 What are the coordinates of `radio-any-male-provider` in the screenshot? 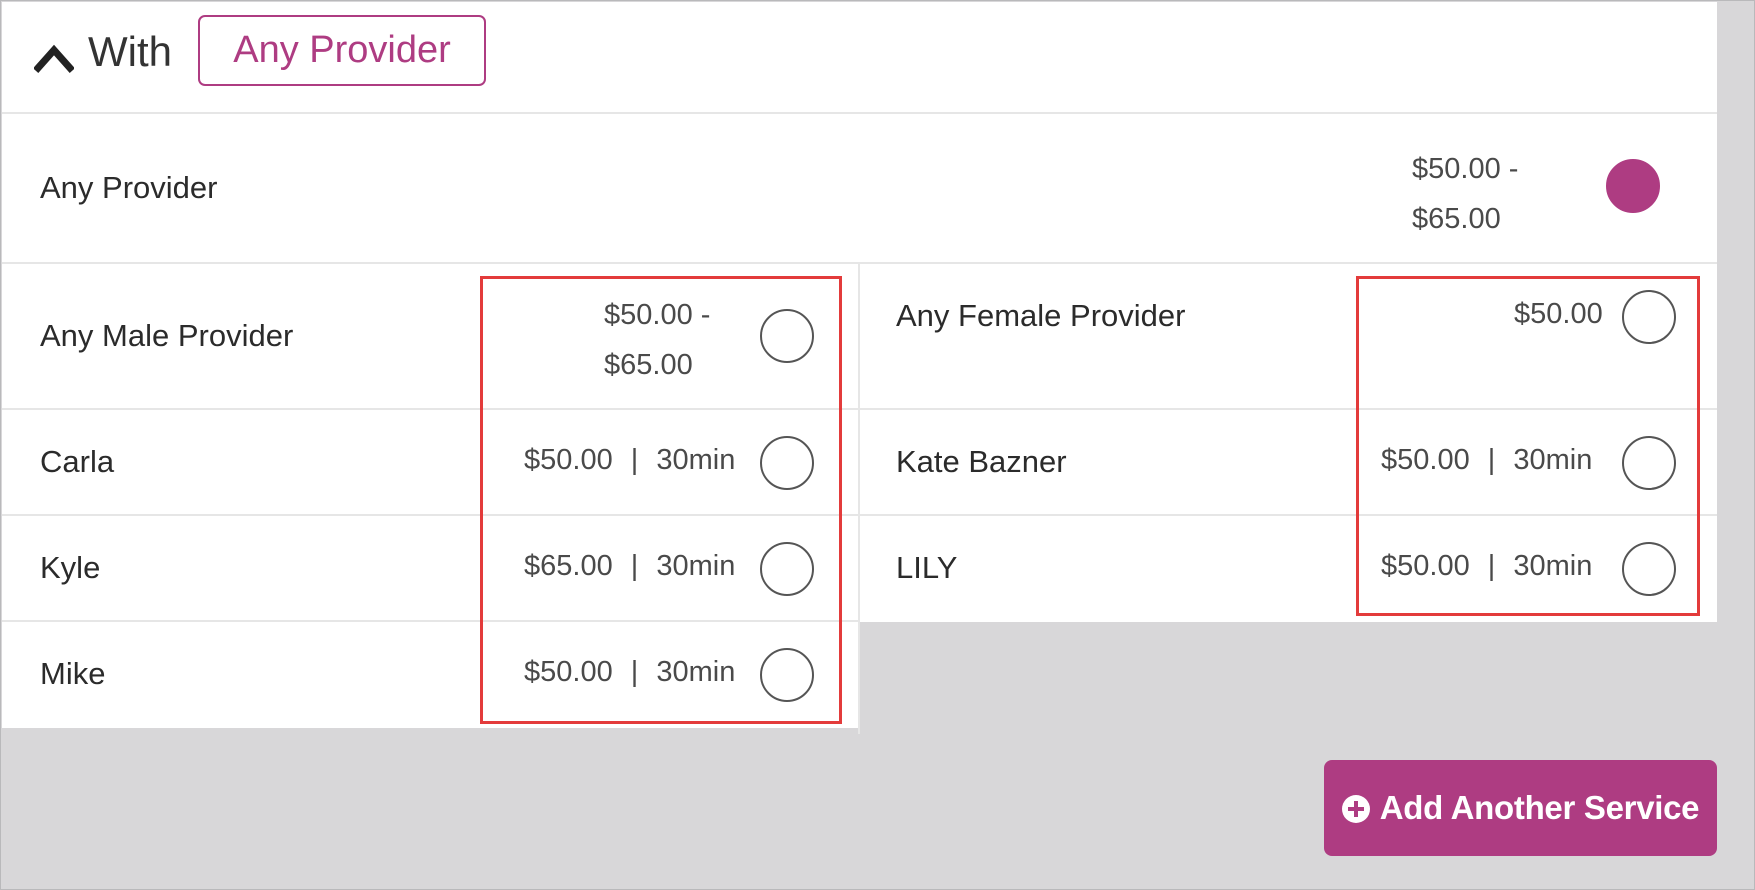 It's located at (787, 336).